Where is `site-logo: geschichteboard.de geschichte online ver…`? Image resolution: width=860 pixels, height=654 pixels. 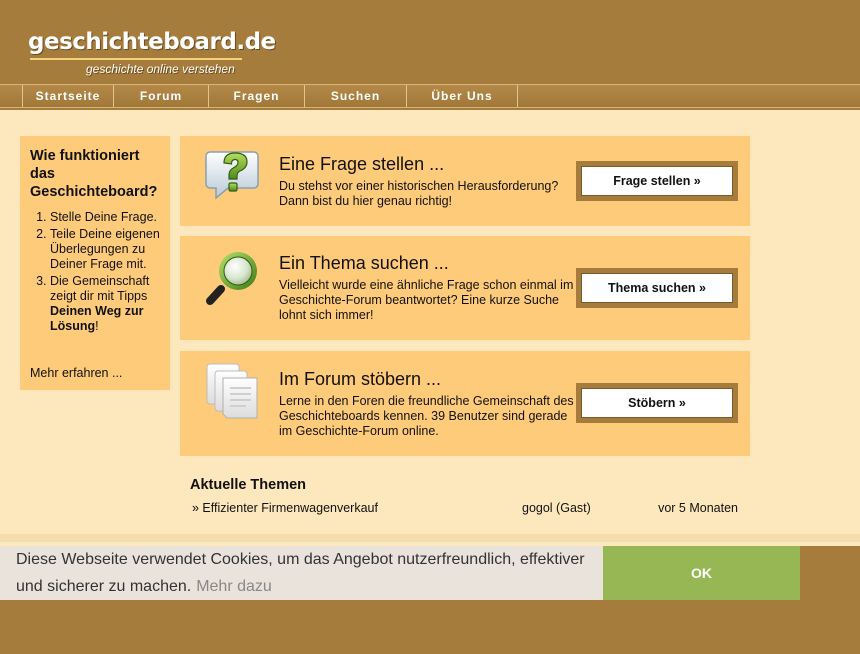 site-logo: geschichteboard.de geschichte online ver… is located at coordinates (152, 52).